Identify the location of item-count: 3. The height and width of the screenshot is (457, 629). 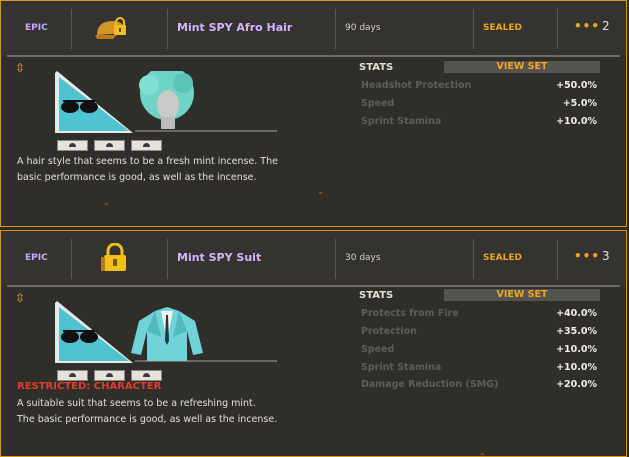
(606, 256).